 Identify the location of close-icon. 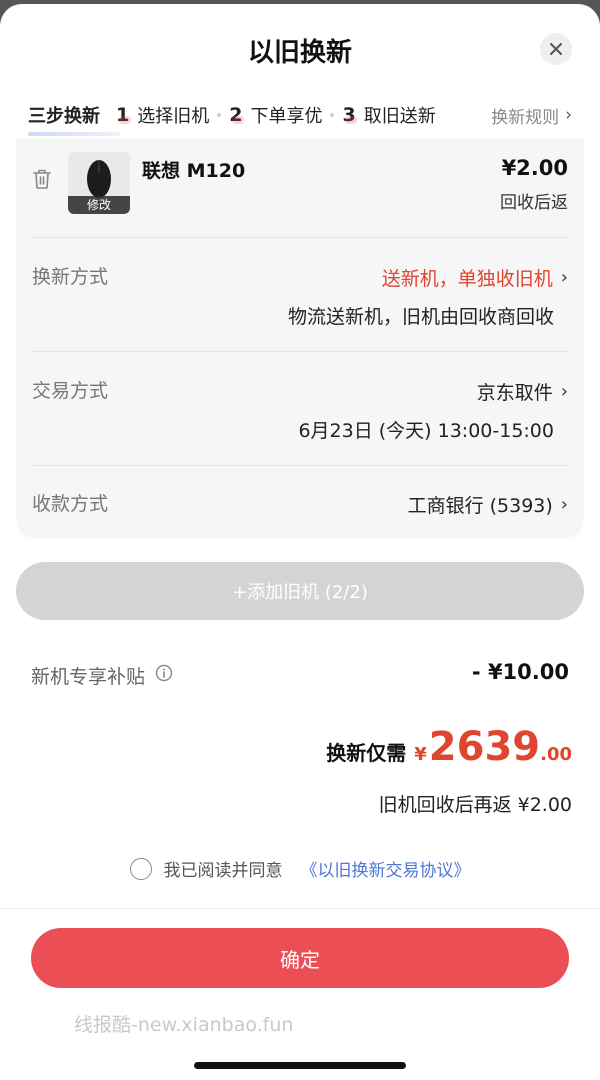
(556, 49).